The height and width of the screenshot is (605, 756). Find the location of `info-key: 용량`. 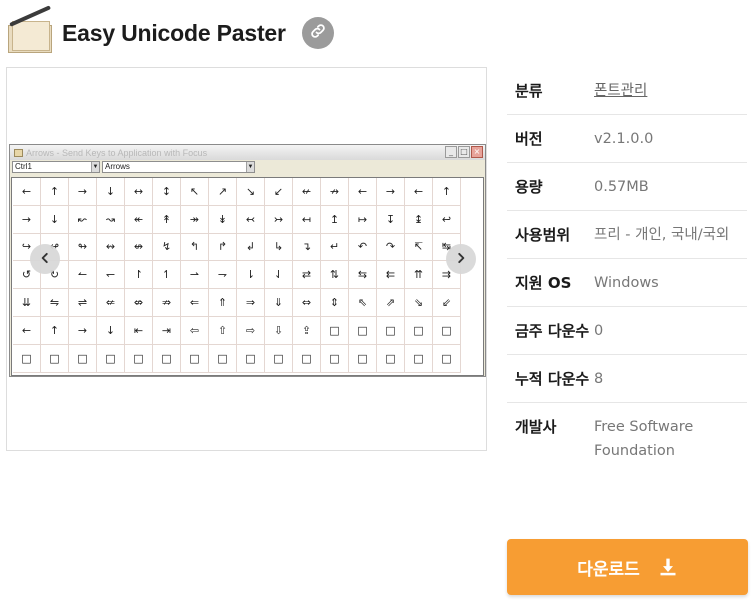

info-key: 용량 is located at coordinates (529, 187).